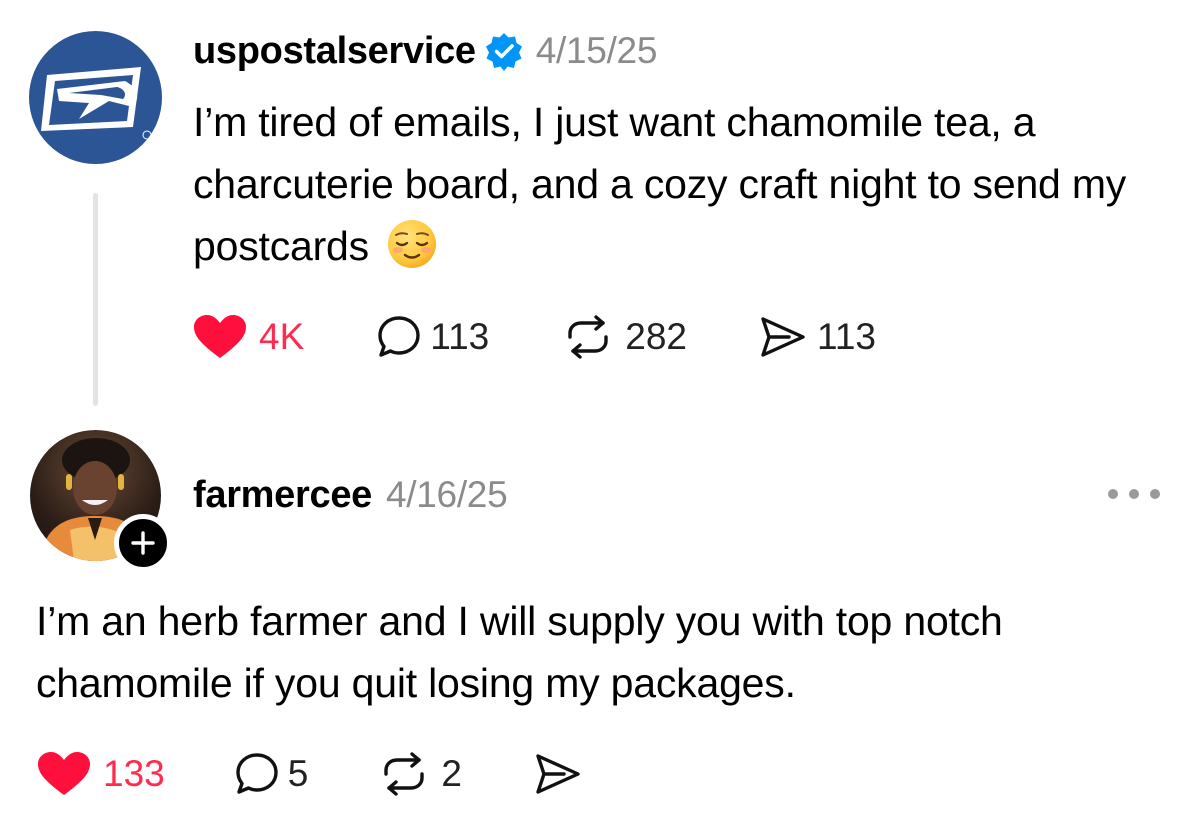 The width and height of the screenshot is (1201, 829). What do you see at coordinates (96, 103) in the screenshot?
I see `usps-eagle-logo` at bounding box center [96, 103].